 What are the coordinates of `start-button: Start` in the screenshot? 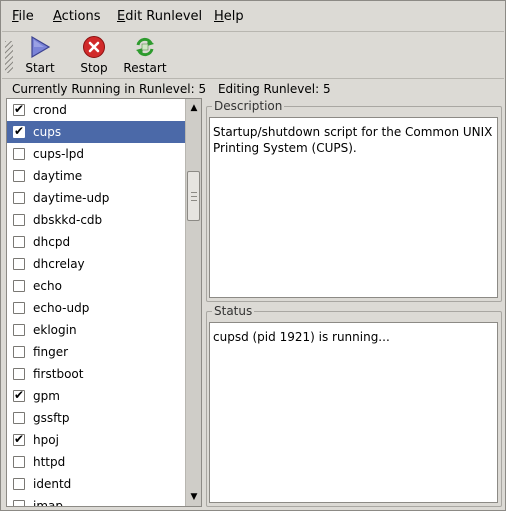 It's located at (40, 56).